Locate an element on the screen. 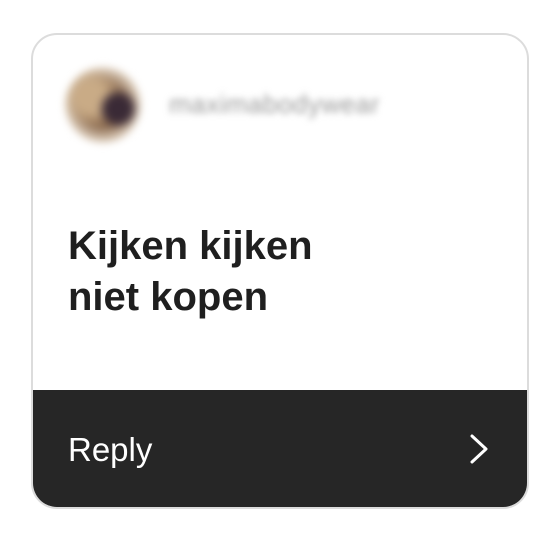 The height and width of the screenshot is (548, 559). avatar is located at coordinates (103, 105).